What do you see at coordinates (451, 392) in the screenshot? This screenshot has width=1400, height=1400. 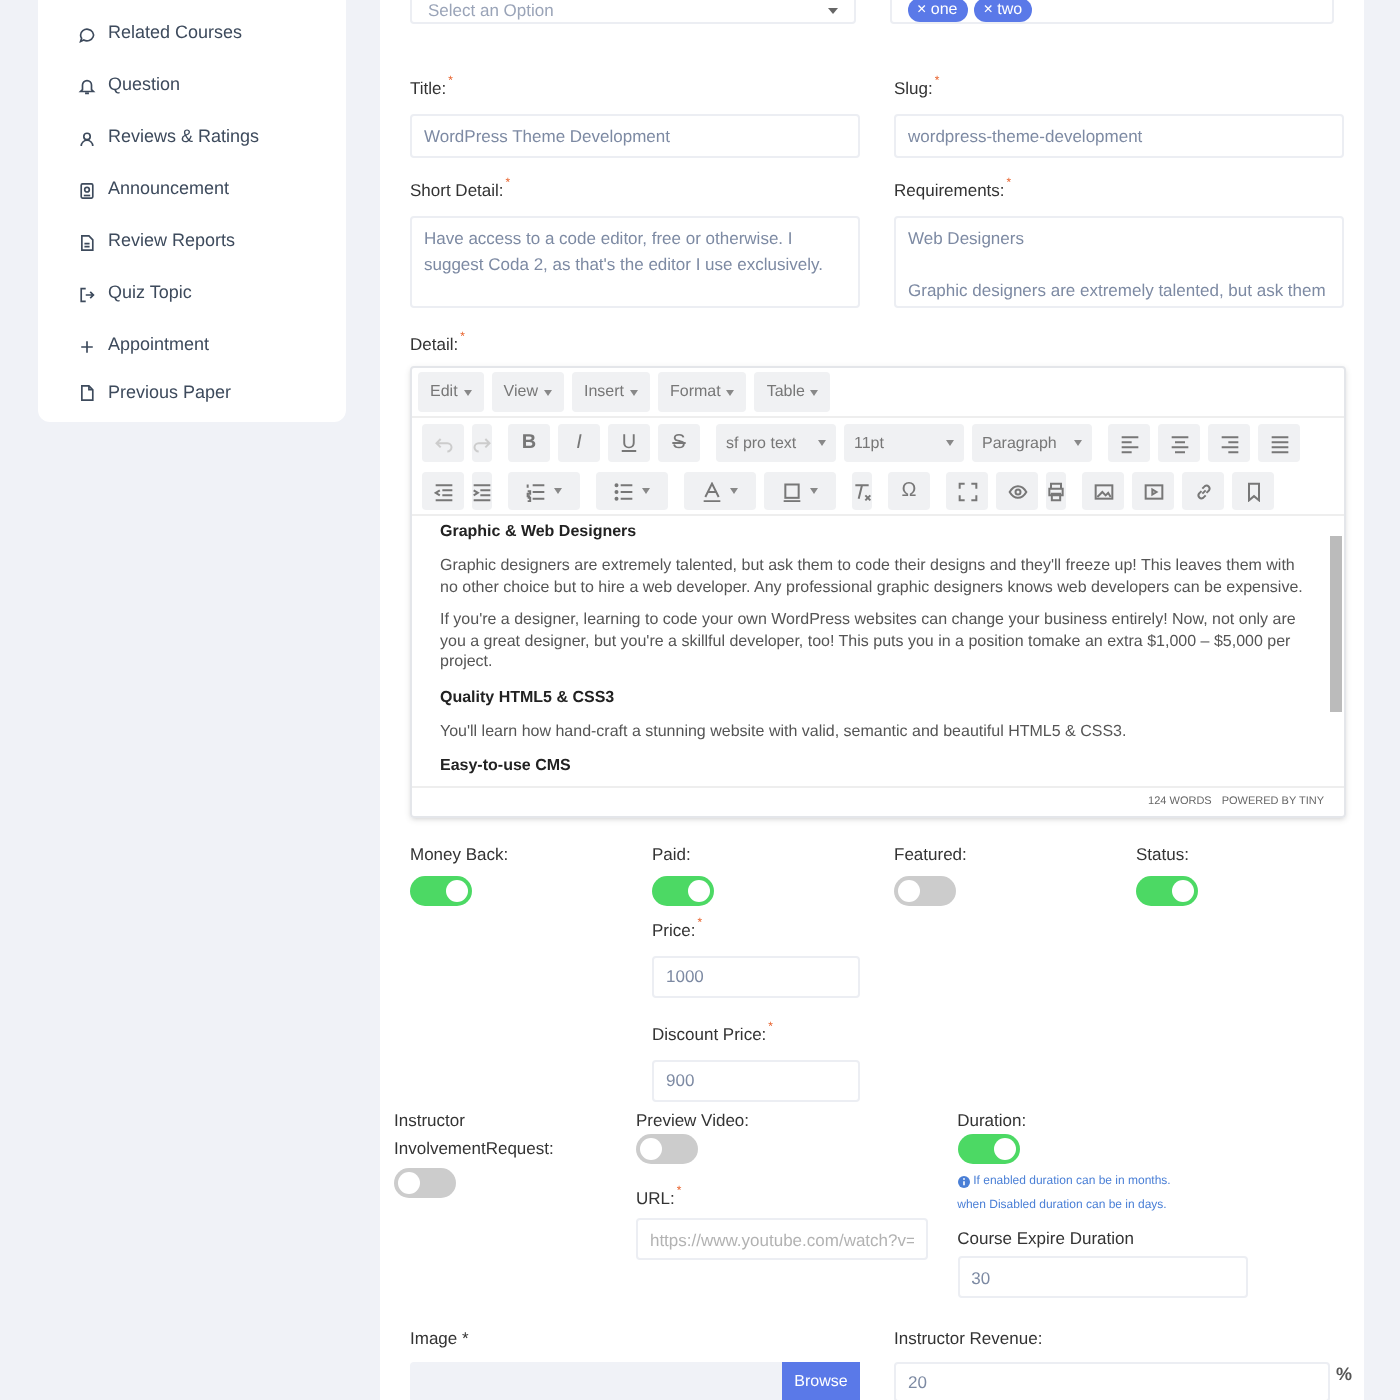 I see `menu-button: Edit` at bounding box center [451, 392].